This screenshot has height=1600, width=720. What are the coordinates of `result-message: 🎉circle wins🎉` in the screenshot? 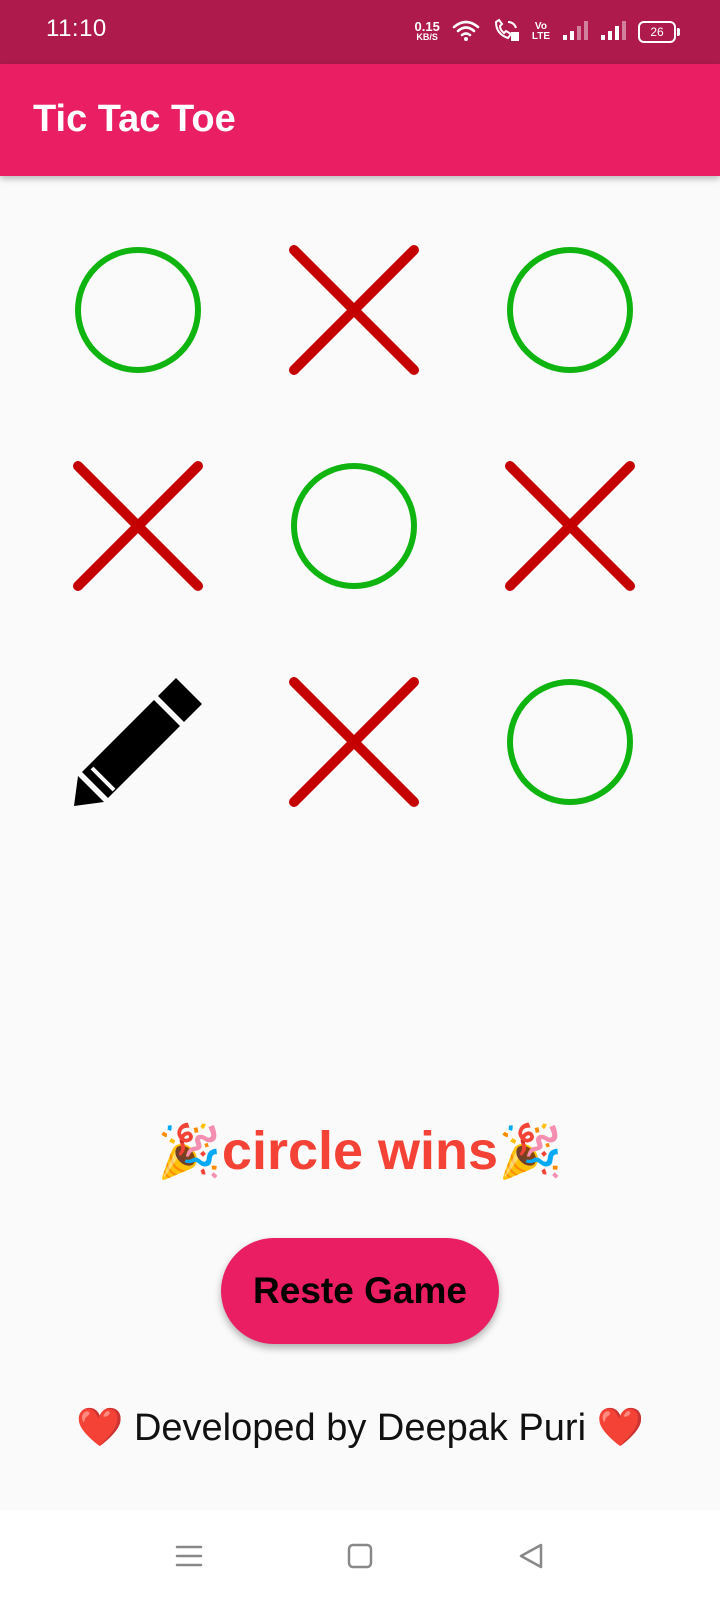 It's located at (360, 1151).